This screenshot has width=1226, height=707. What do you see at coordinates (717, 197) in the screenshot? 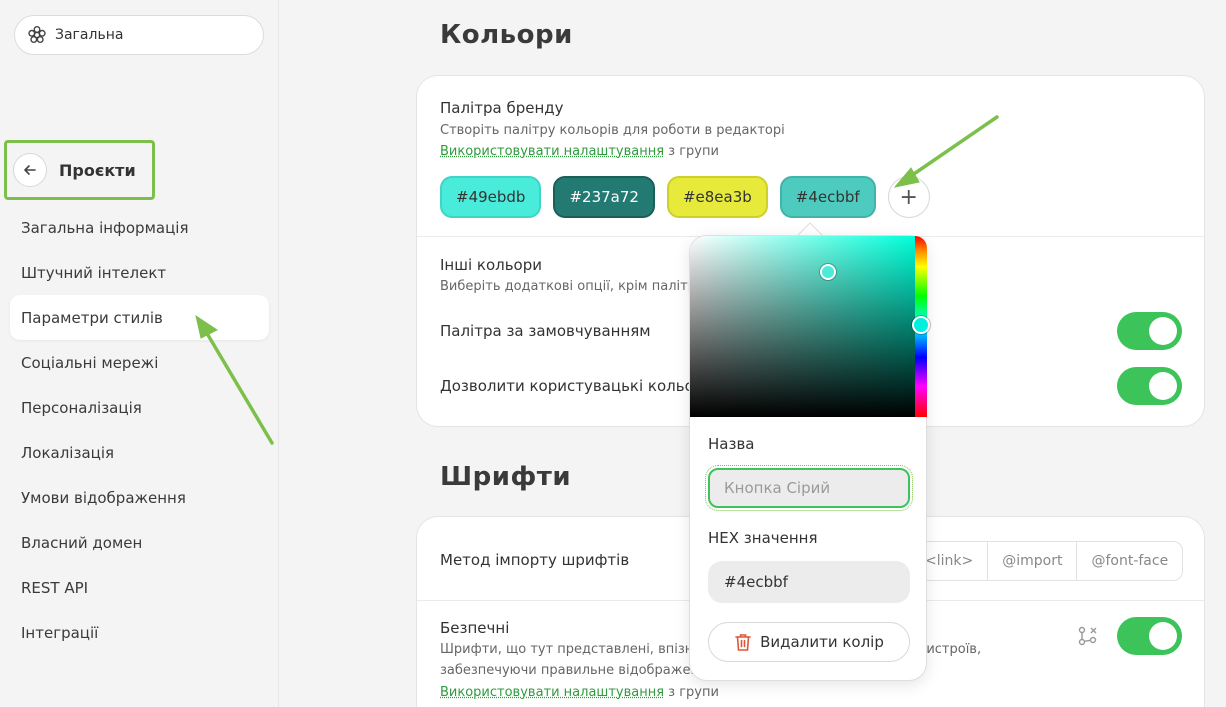
I see `swatch-3: #e8ea3b` at bounding box center [717, 197].